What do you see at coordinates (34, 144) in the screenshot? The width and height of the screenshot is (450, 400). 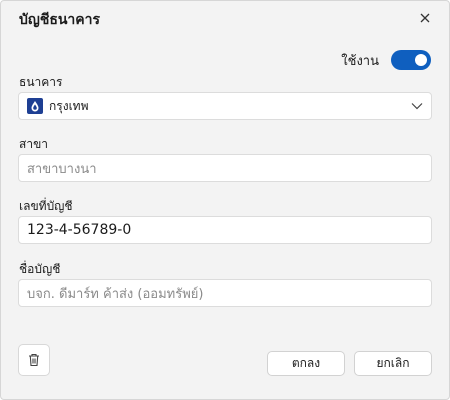 I see `branch-label: สาขา` at bounding box center [34, 144].